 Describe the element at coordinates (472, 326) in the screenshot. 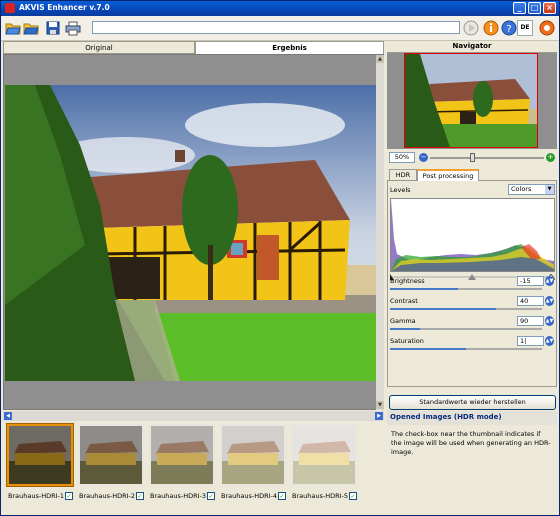

I see `gamma-row: Gamma 90 ▲▼` at that location.